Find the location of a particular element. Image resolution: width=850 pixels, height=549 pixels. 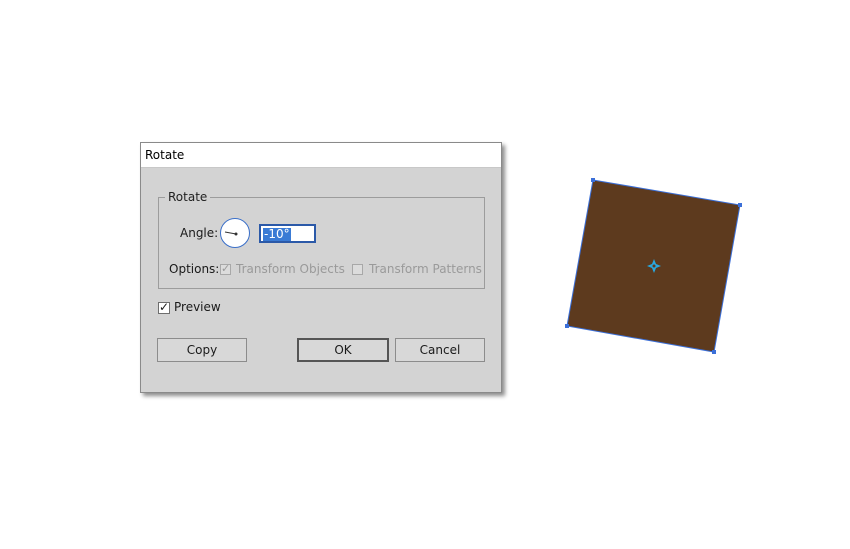

dialog-title: Rotate is located at coordinates (165, 155).